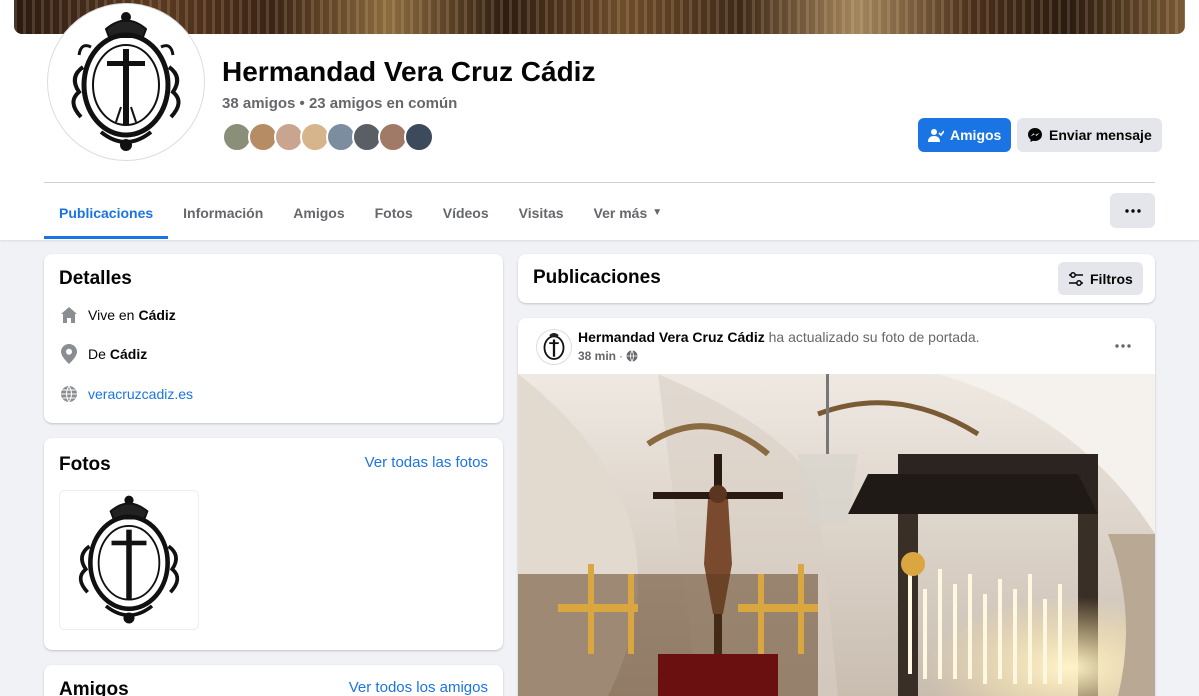 The height and width of the screenshot is (696, 1199). I want to click on filters-button: Filtros, so click(1100, 278).